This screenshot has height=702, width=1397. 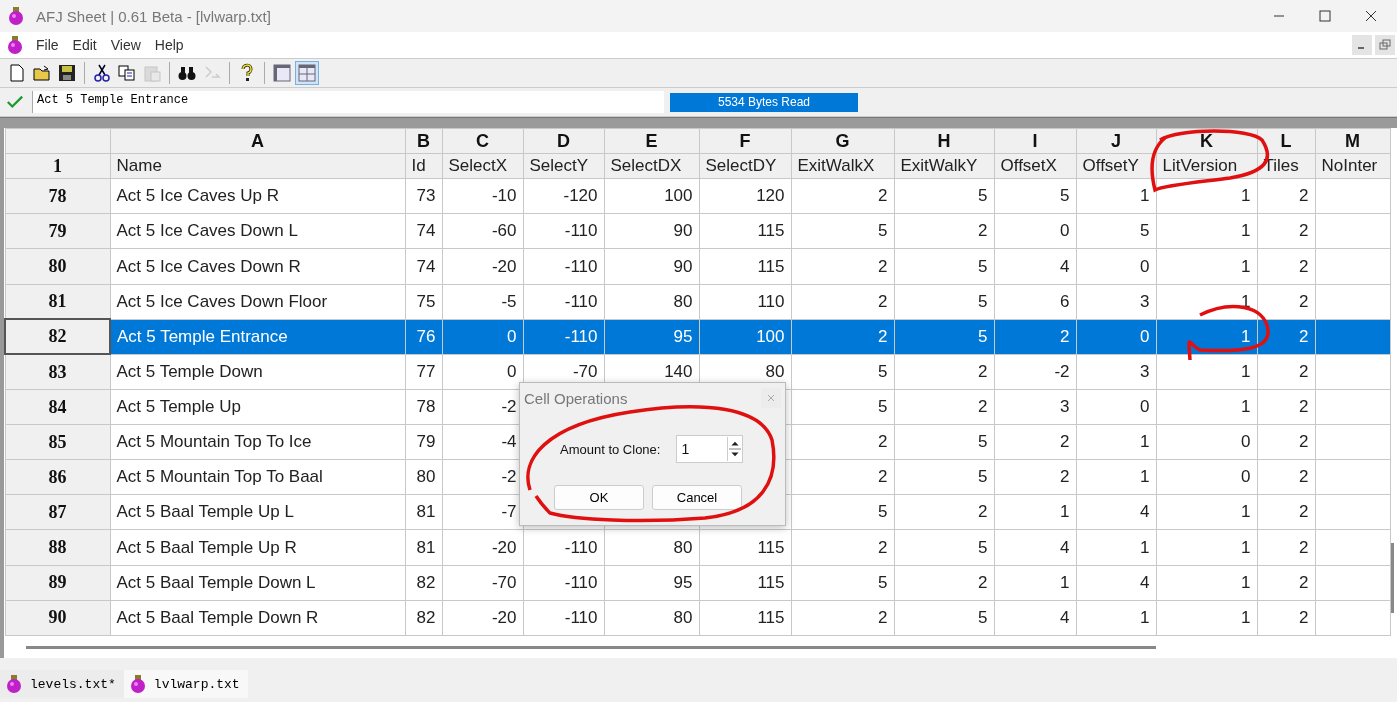 I want to click on row-number: 90, so click(x=57, y=618).